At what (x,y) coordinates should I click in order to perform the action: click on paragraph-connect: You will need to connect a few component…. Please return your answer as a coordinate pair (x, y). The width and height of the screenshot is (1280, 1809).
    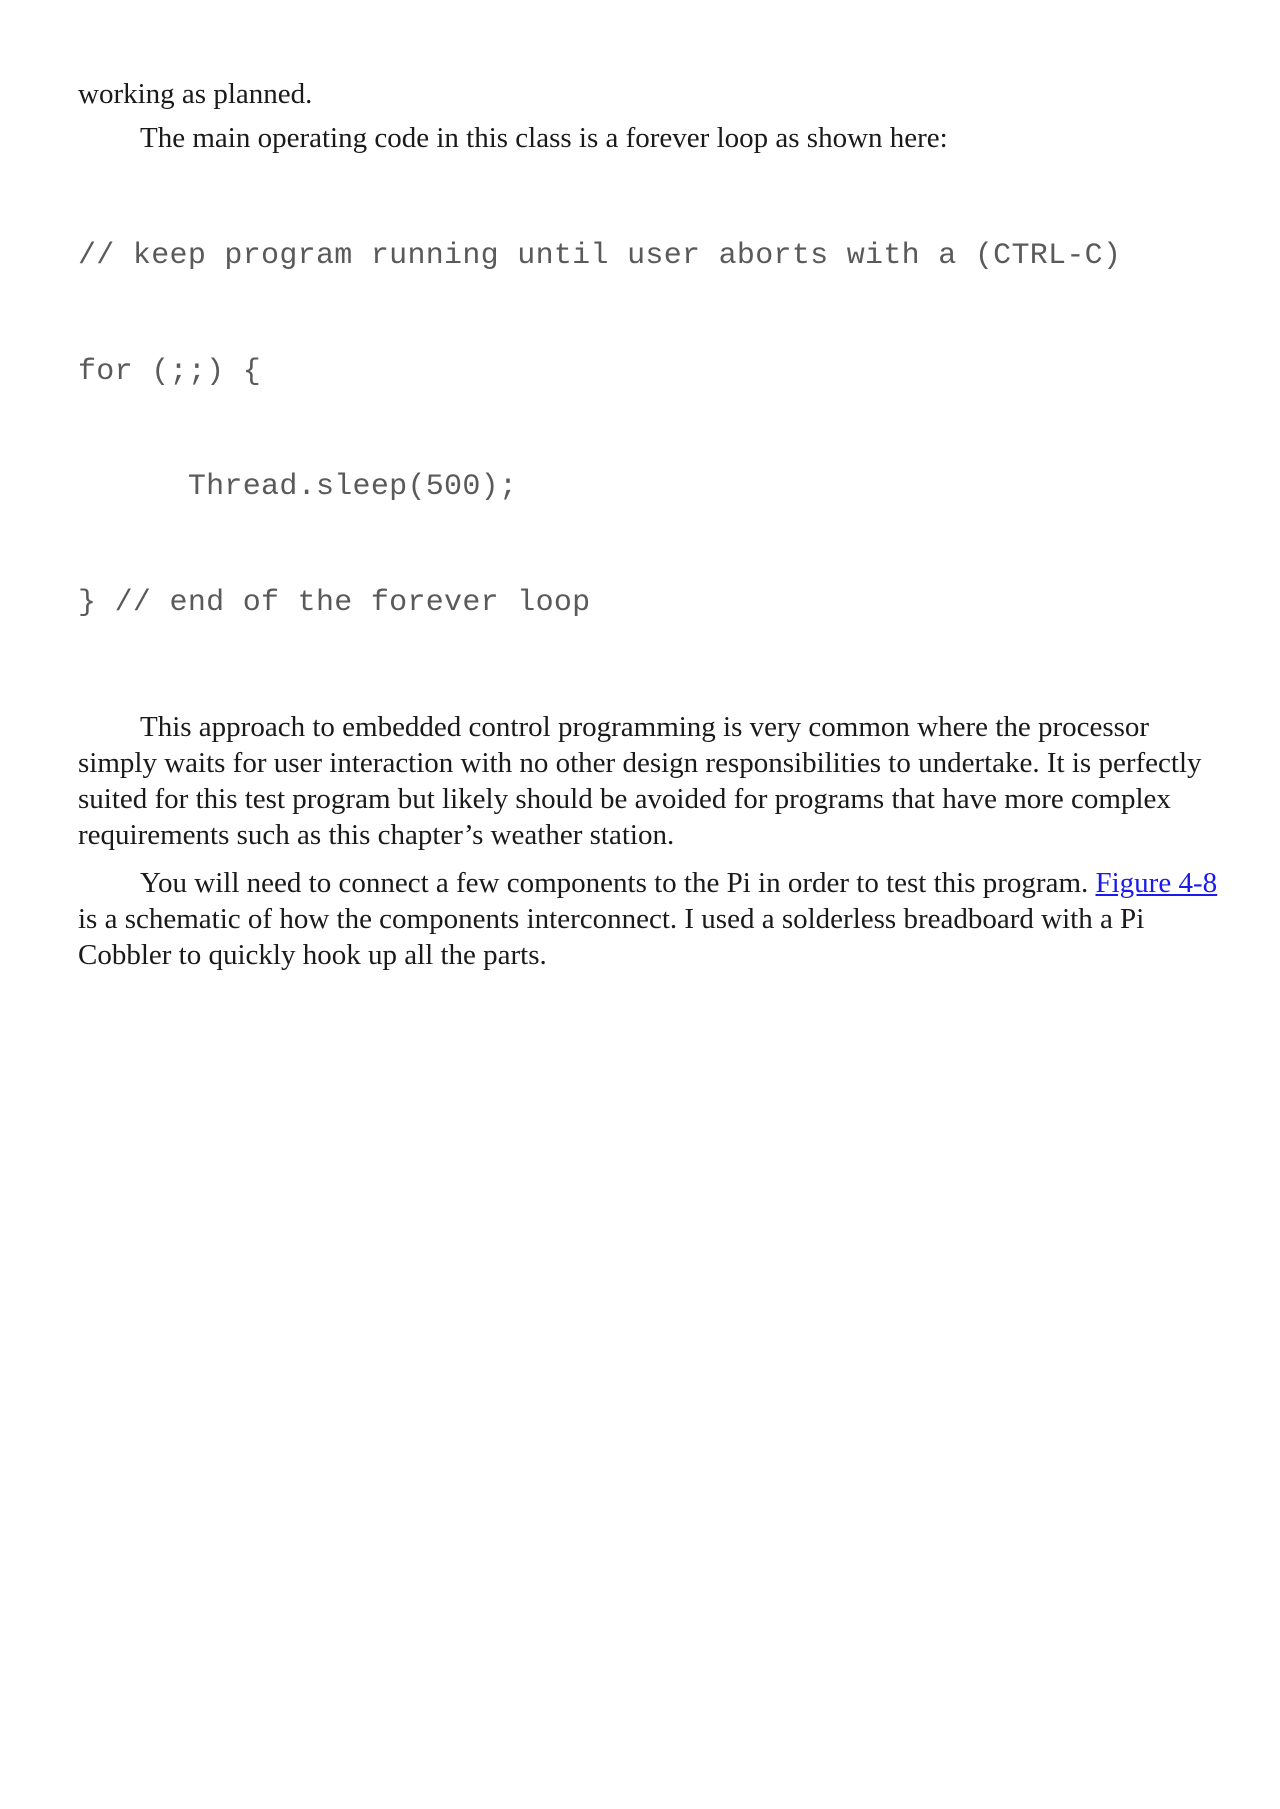
    Looking at the image, I should click on (648, 919).